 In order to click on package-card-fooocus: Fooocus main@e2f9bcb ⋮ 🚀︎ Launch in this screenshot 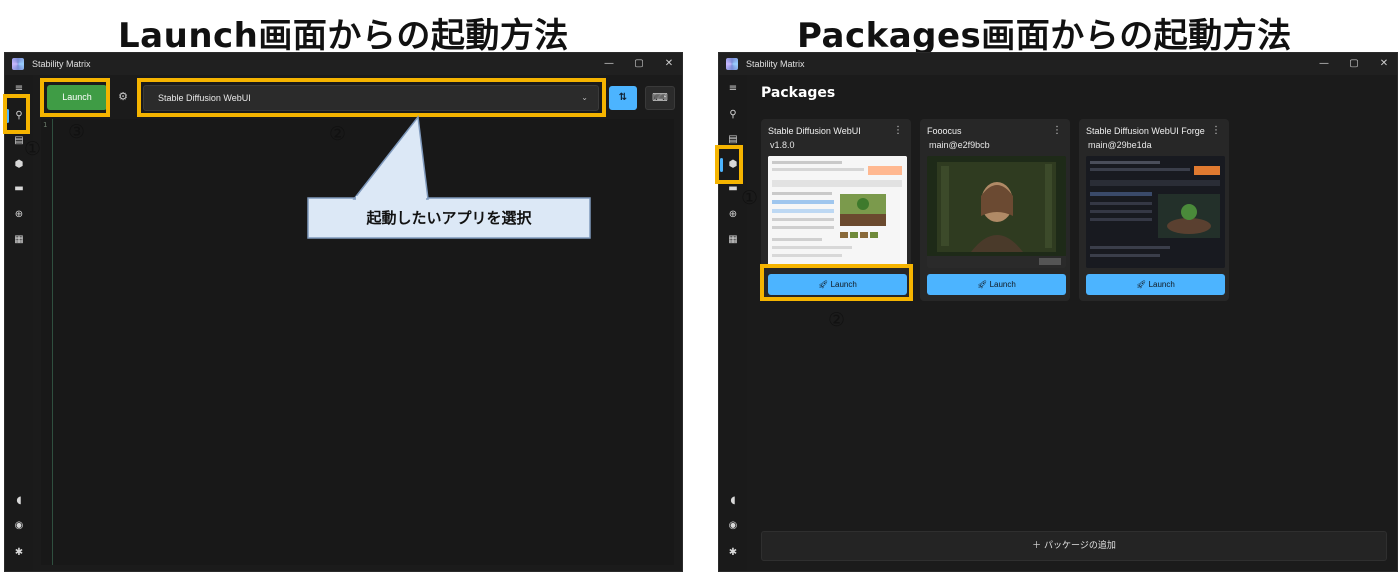, I will do `click(995, 210)`.